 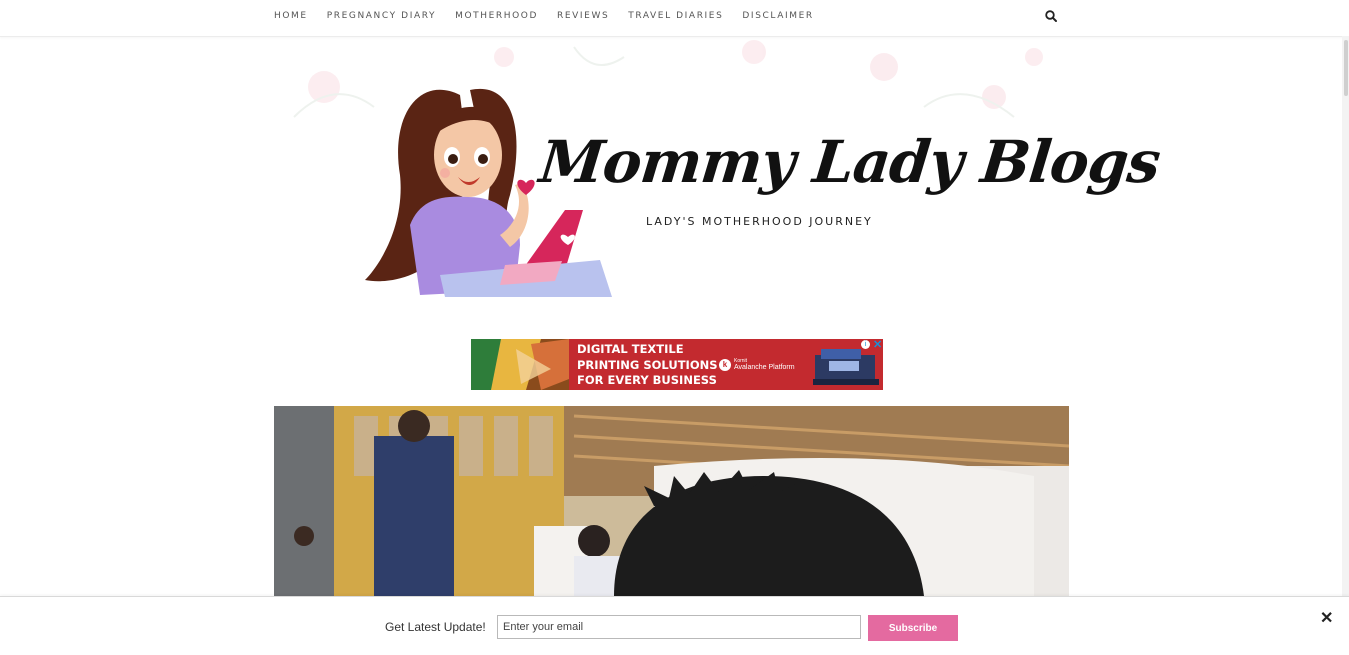 I want to click on nav-item-travel-diaries: TRAVEL DIARIES, so click(x=675, y=16).